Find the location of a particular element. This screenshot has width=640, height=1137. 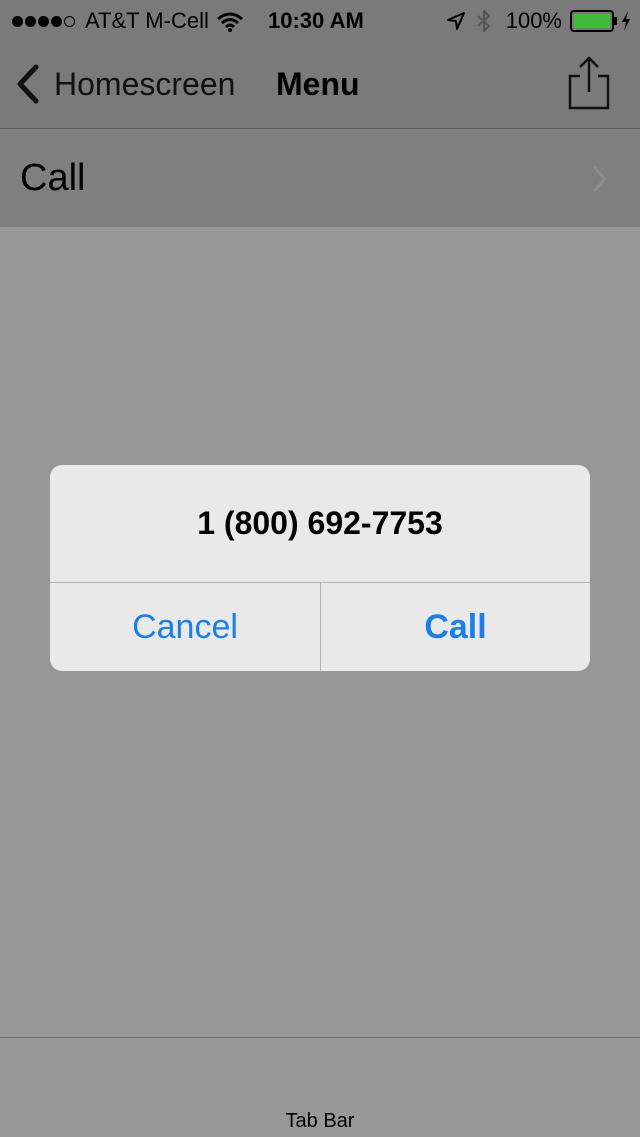

charging-bolt-icon is located at coordinates (626, 21).